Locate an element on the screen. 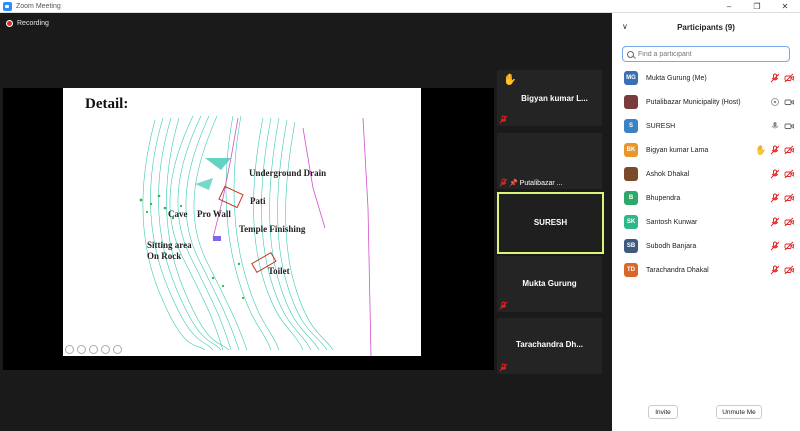 This screenshot has width=800, height=431. label-pro-wall: Pro Wall is located at coordinates (214, 214).